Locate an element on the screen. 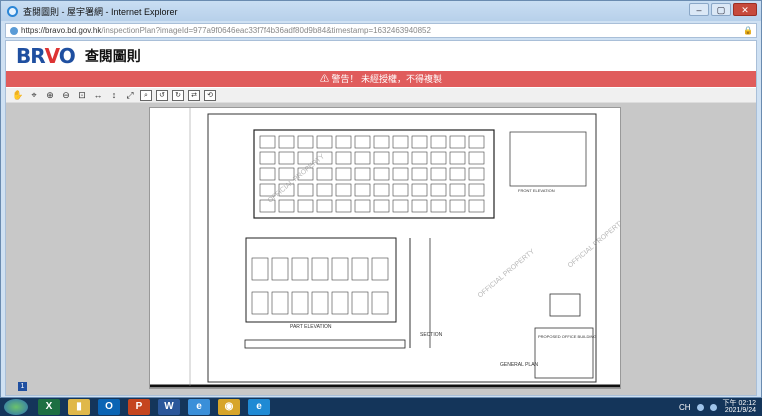 This screenshot has width=762, height=416. warning-banner: ⚠ 警告！ 未經授權，不得複製 is located at coordinates (381, 79).